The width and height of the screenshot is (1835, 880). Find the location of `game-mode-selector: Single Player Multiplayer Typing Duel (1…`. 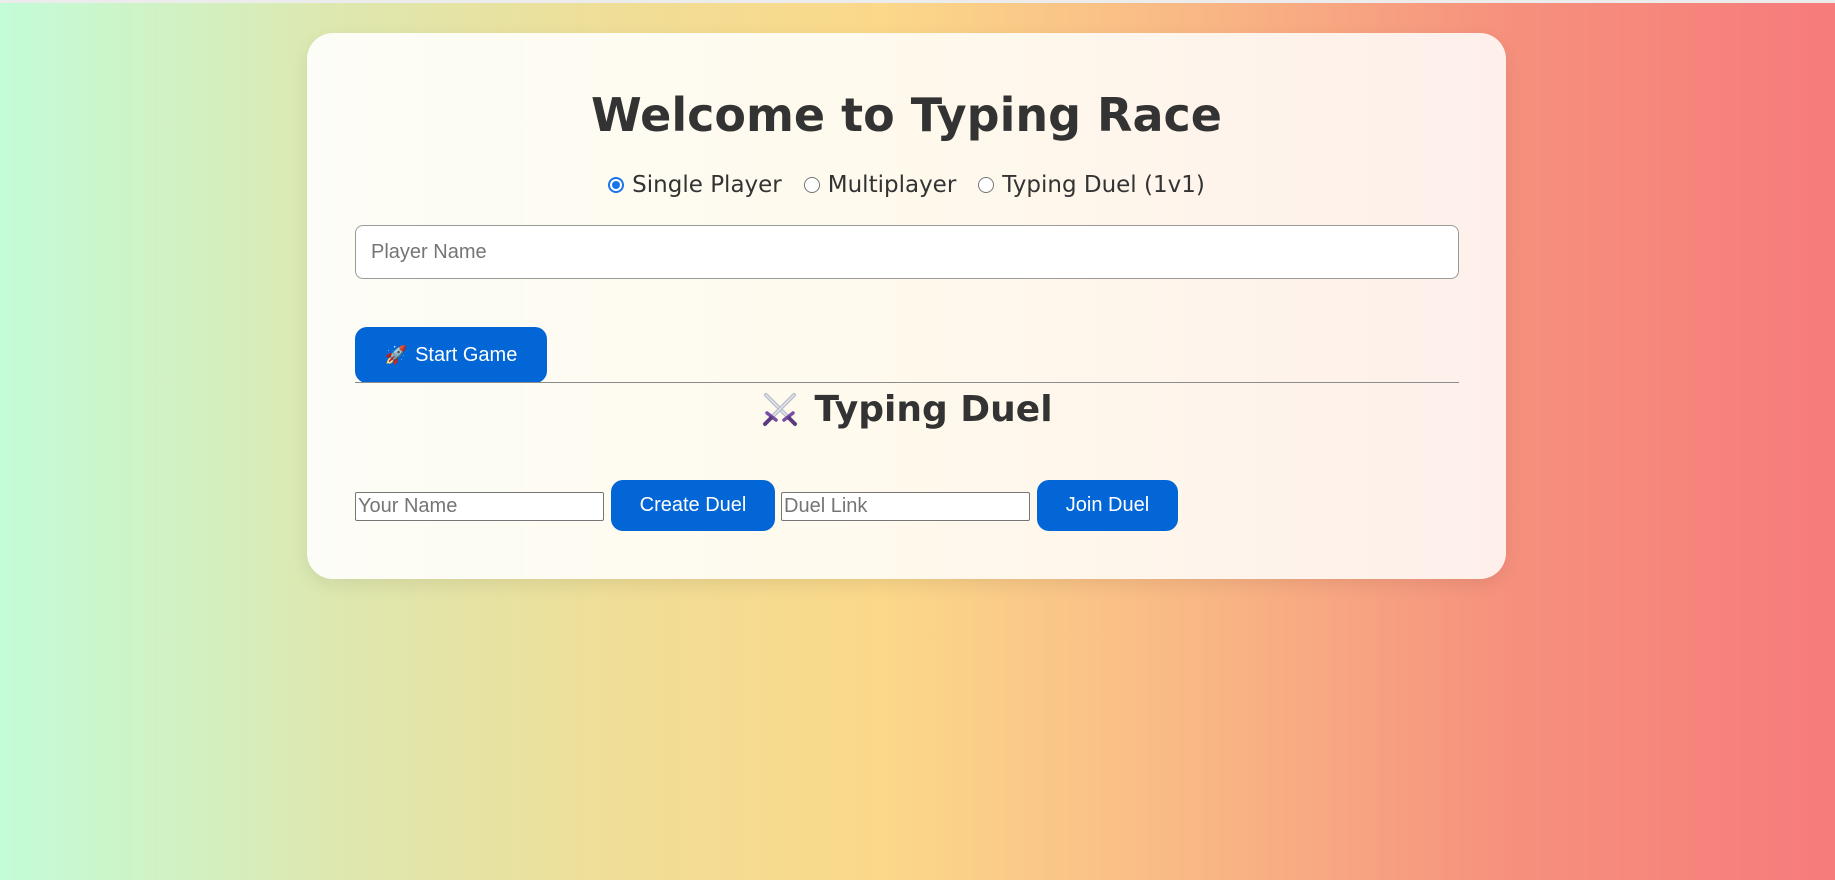

game-mode-selector: Single Player Multiplayer Typing Duel (1… is located at coordinates (906, 185).